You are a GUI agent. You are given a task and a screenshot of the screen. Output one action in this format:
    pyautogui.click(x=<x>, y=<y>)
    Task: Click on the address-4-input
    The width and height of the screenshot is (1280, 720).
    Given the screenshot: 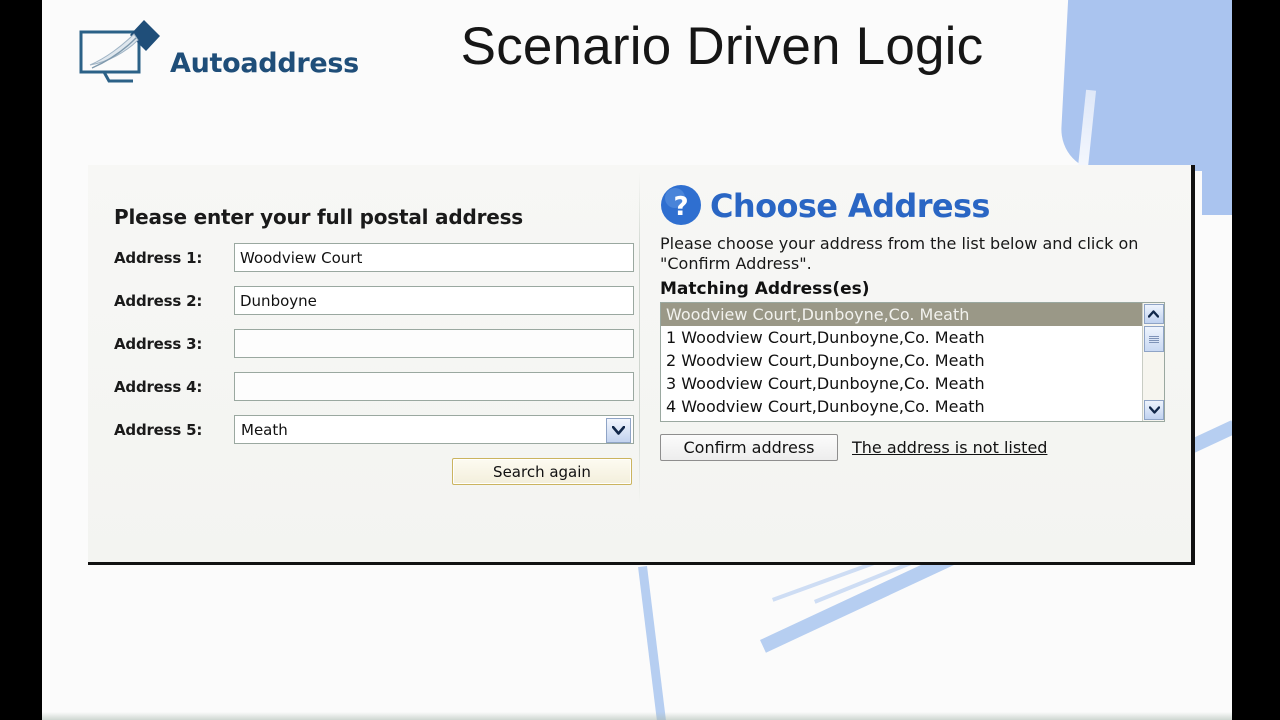 What is the action you would take?
    pyautogui.click(x=434, y=386)
    